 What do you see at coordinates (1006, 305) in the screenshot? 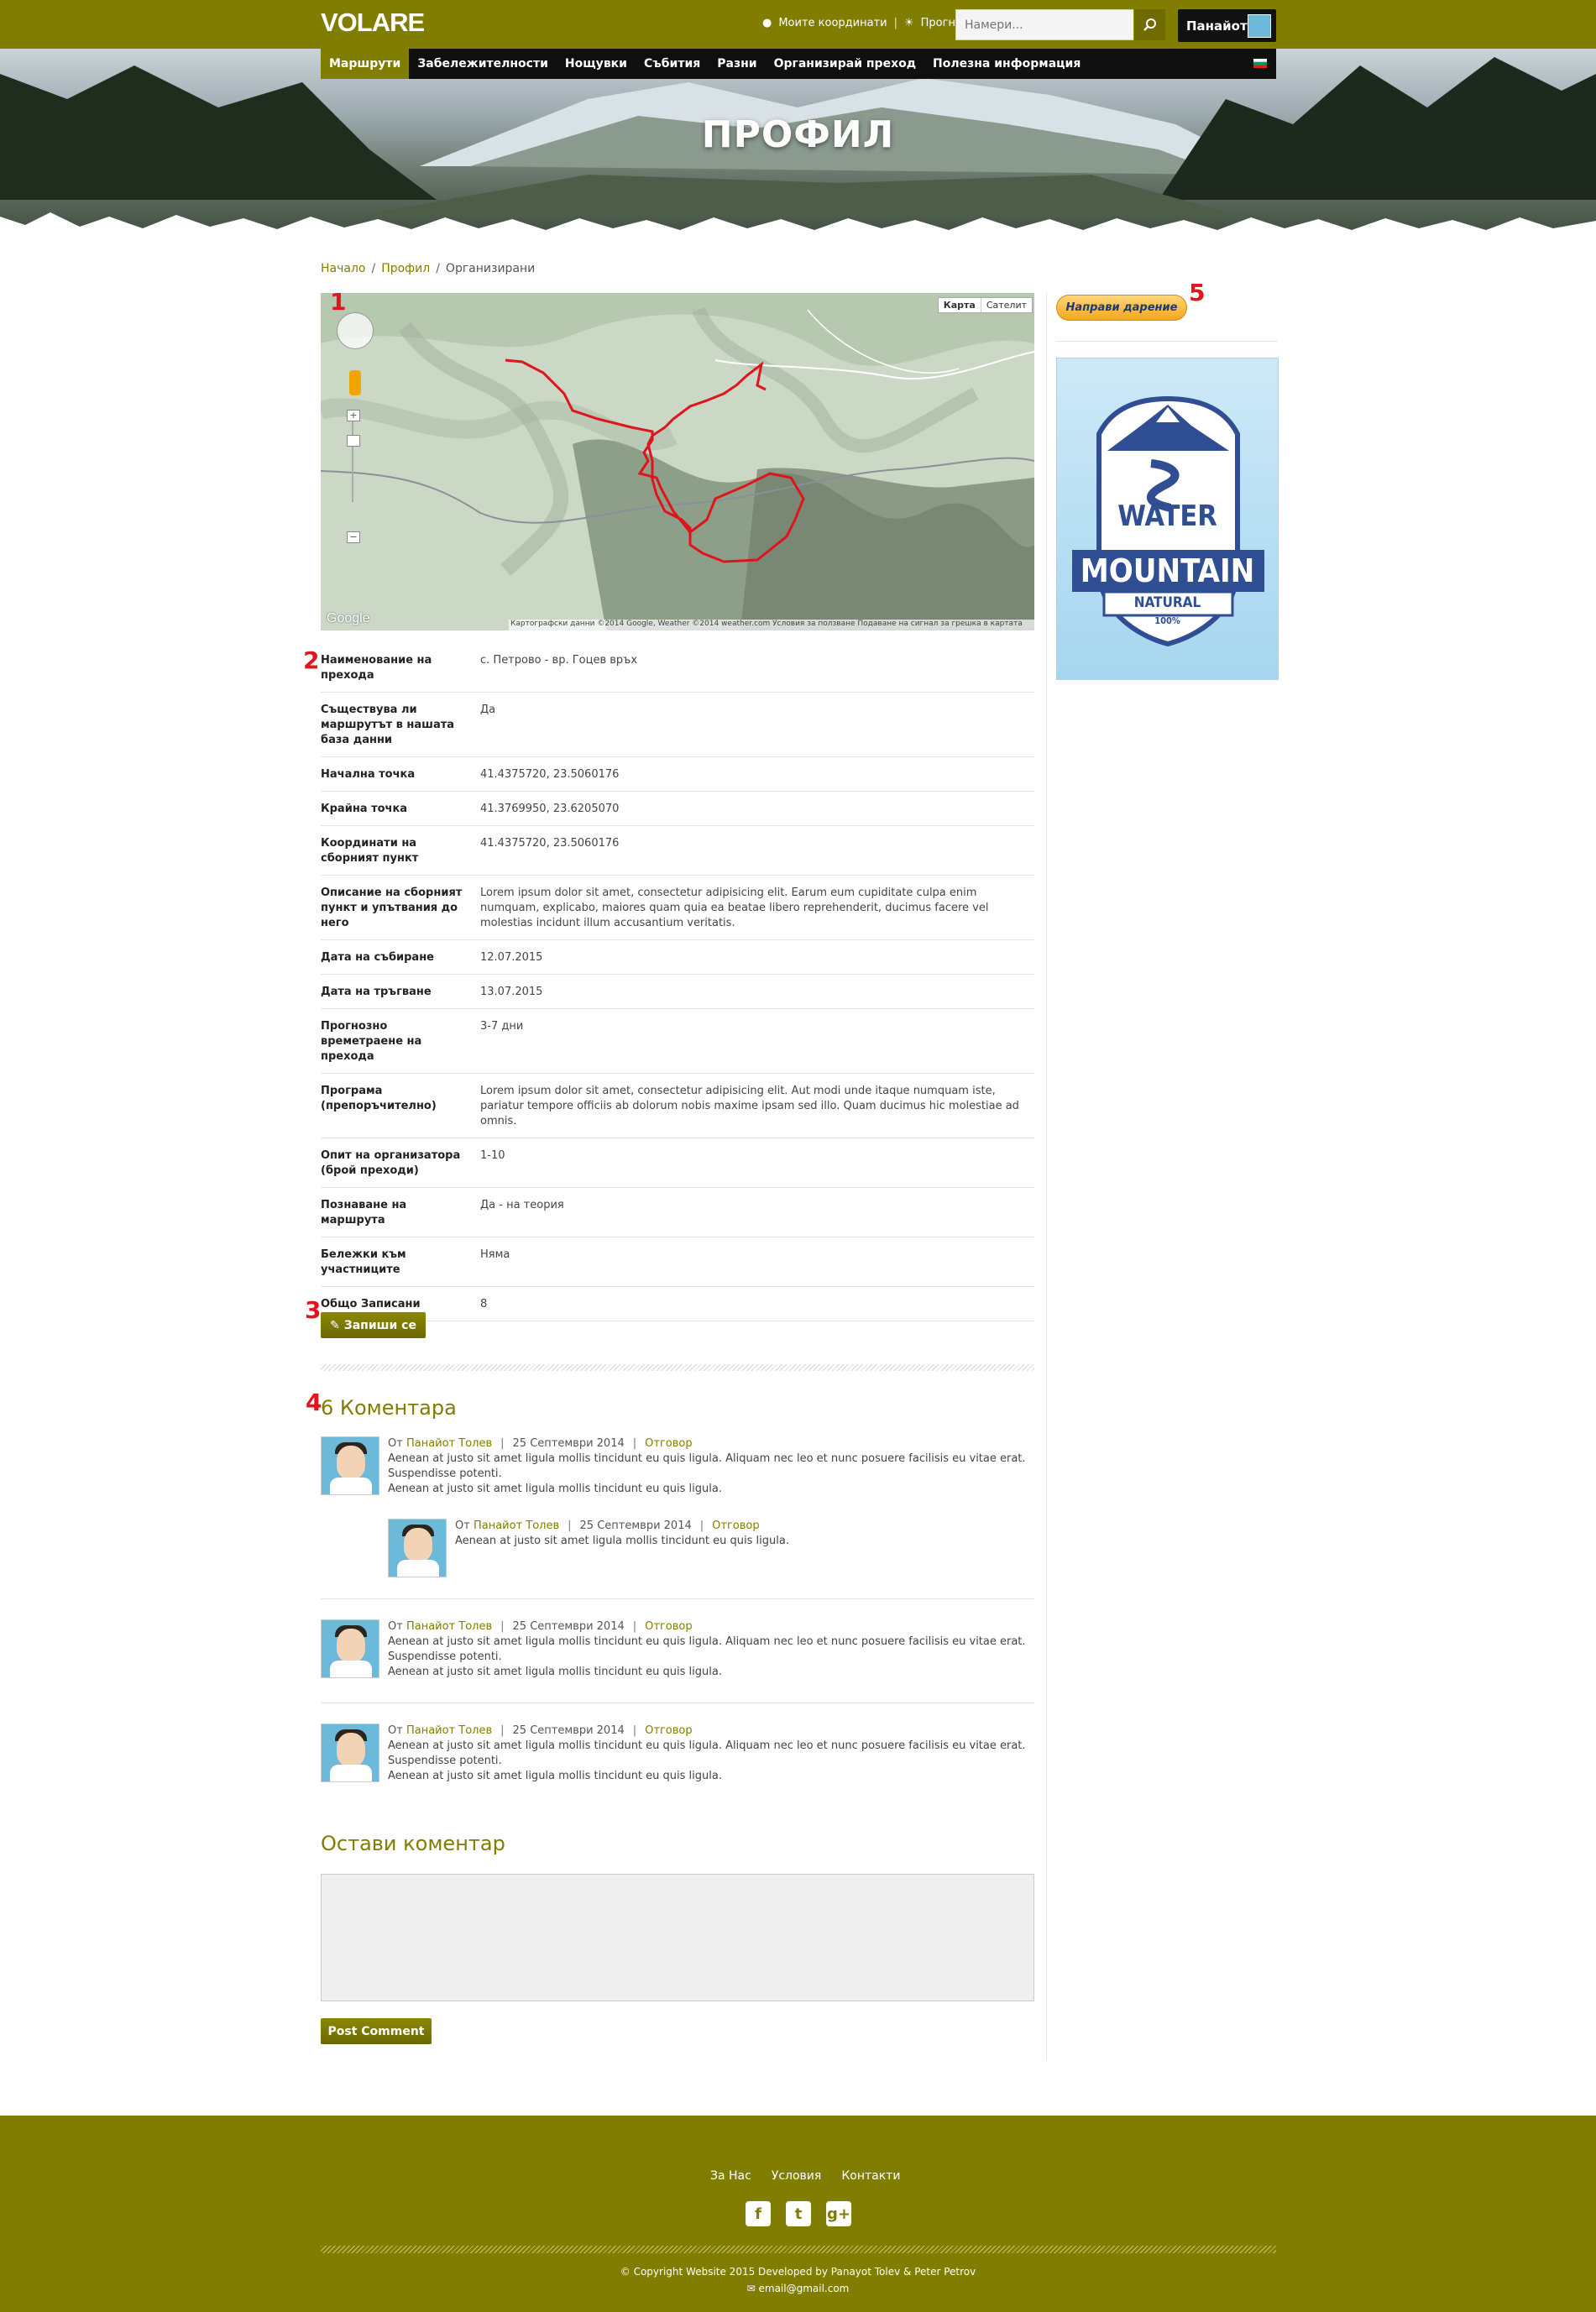
I see `map-type-satellite: Сателит` at bounding box center [1006, 305].